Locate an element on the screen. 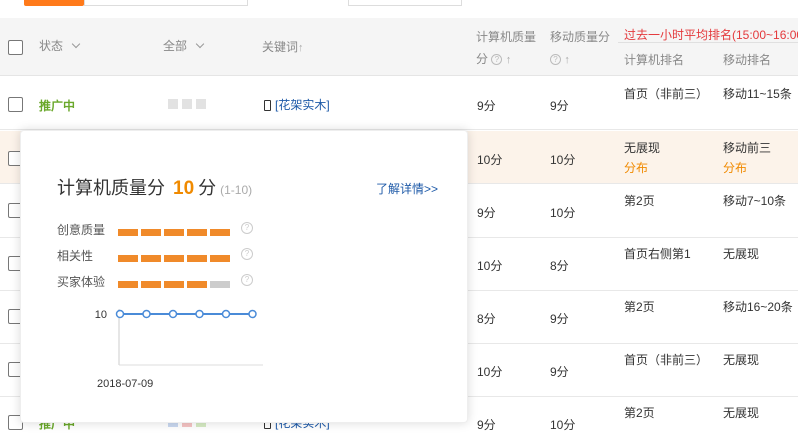 This screenshot has height=436, width=798. pc-rank: 无展现 is located at coordinates (642, 148).